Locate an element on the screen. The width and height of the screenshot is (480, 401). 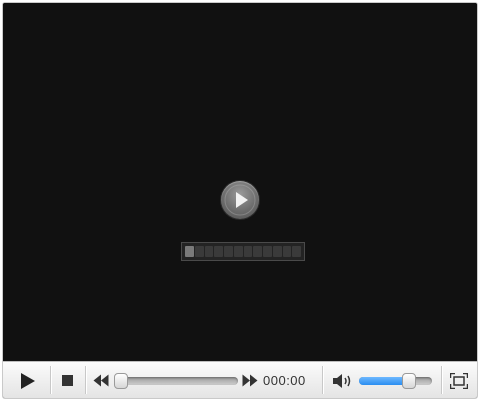
volume-icon is located at coordinates (342, 381).